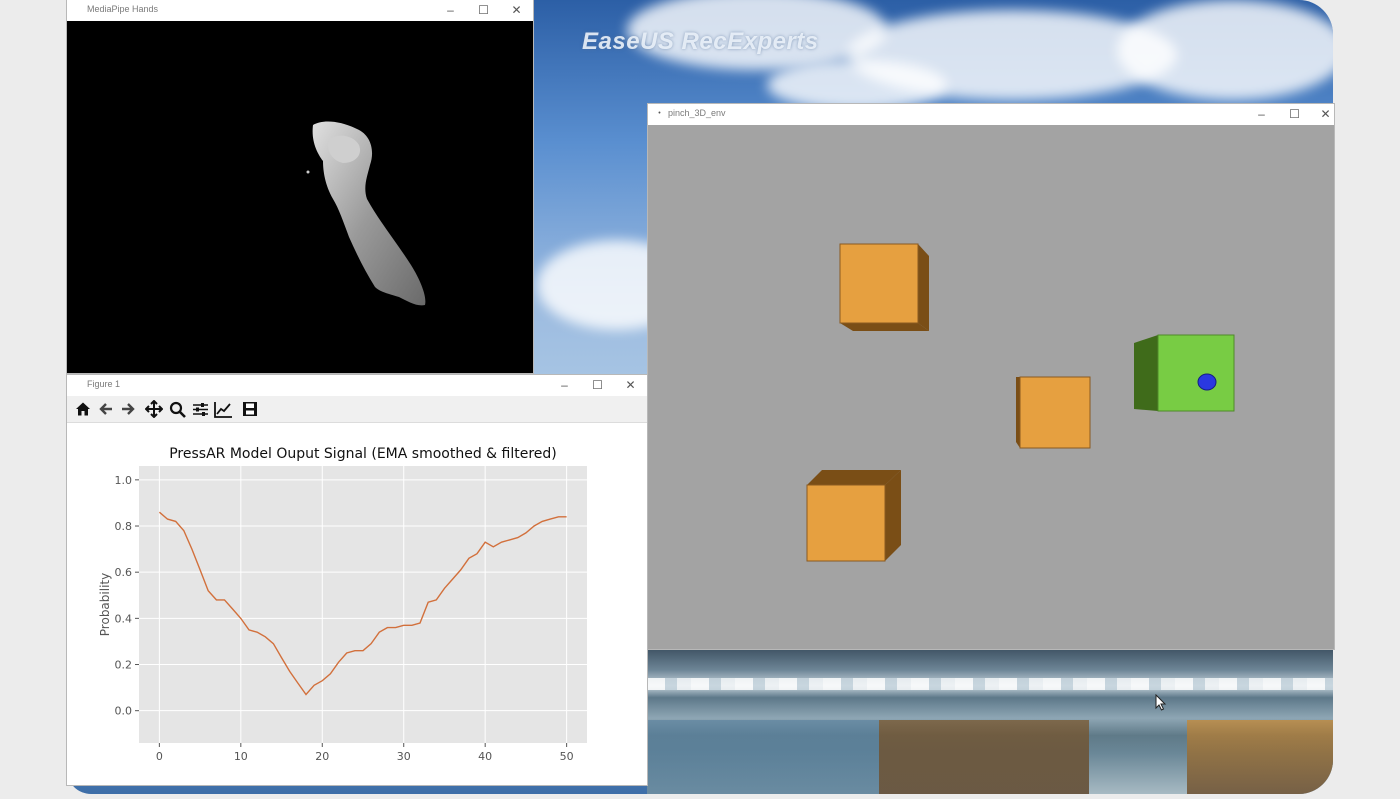 The width and height of the screenshot is (1400, 799). What do you see at coordinates (124, 572) in the screenshot?
I see `y-tick-label: 0.6` at bounding box center [124, 572].